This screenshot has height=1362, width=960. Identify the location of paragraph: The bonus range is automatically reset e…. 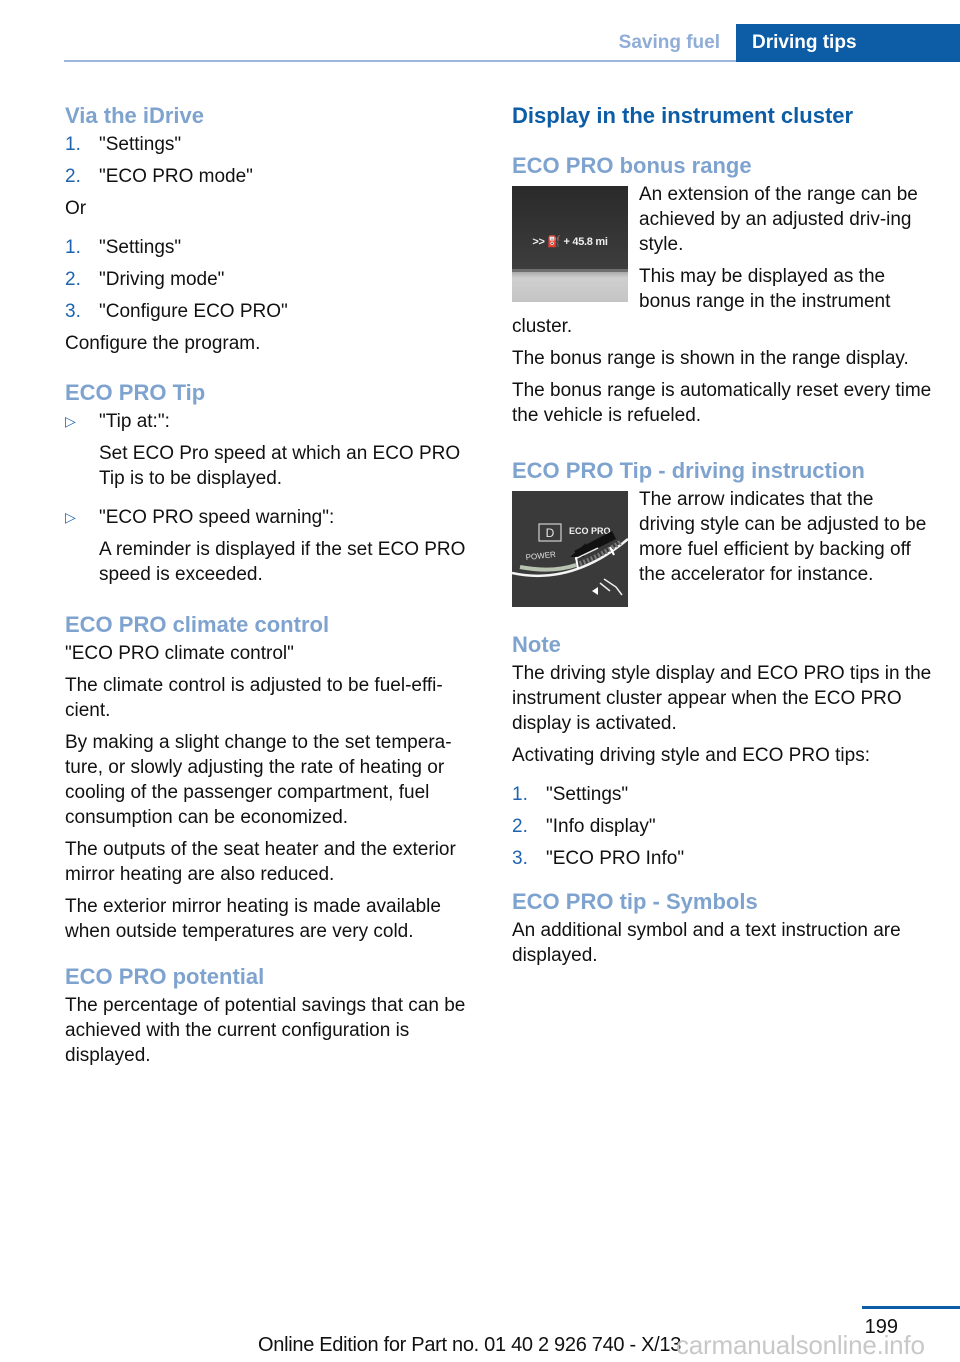
(722, 403).